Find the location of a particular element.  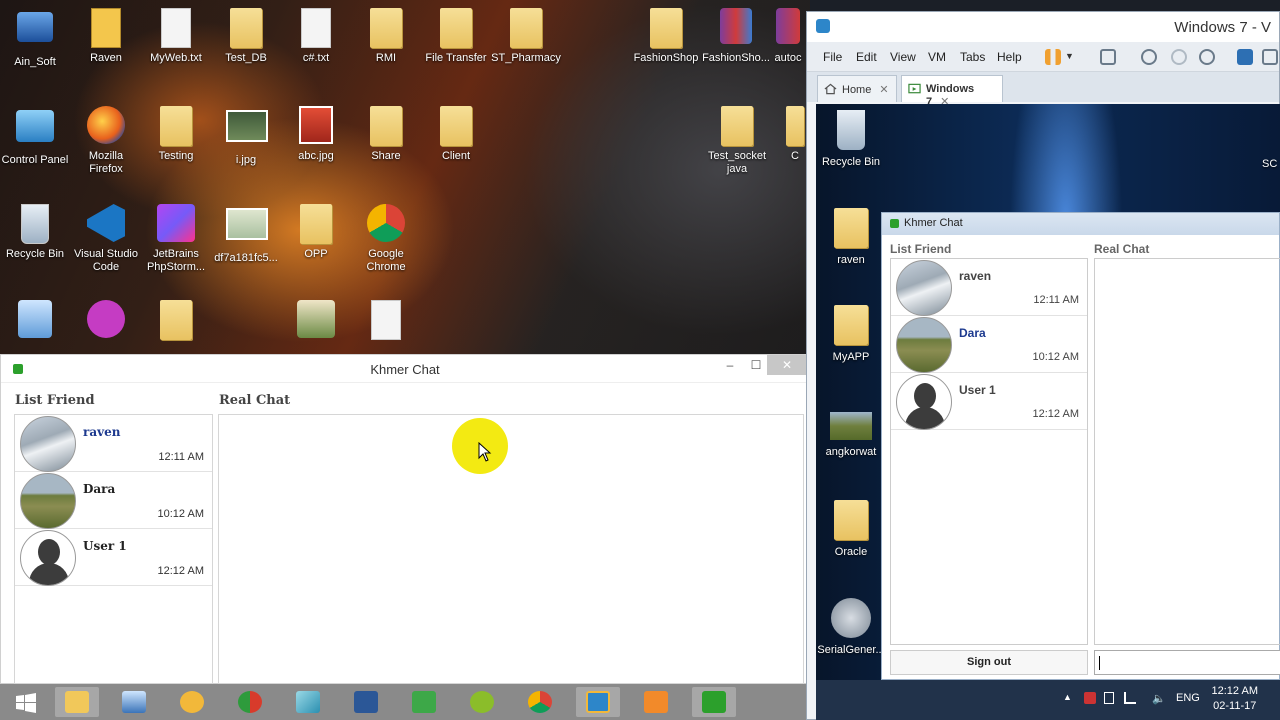

desktop-icon-control-panel: Control Panel is located at coordinates (35, 136).